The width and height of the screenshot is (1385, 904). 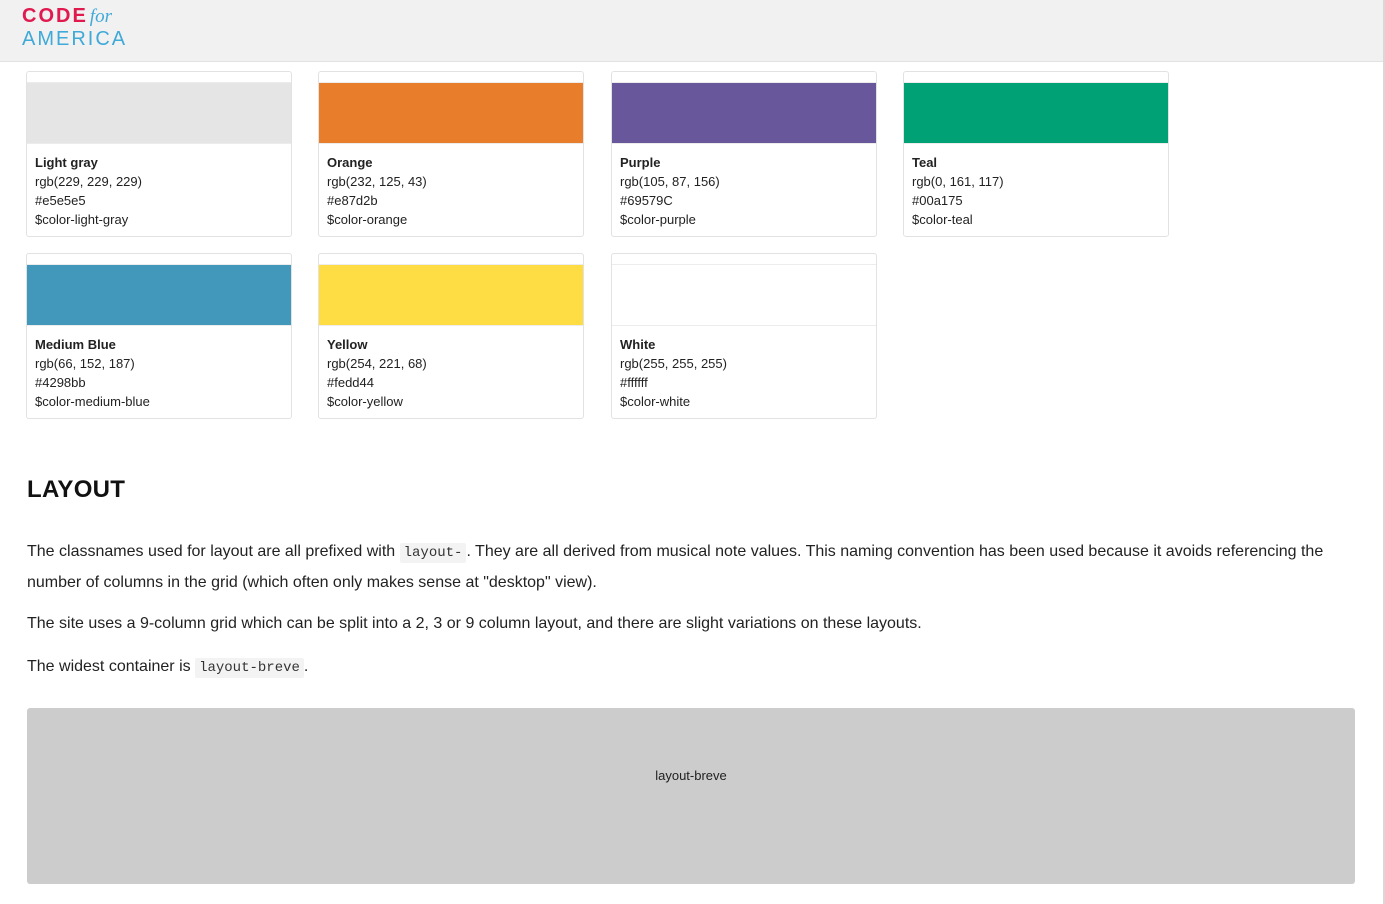 What do you see at coordinates (365, 401) in the screenshot?
I see `swatch-variable: $color-yellow` at bounding box center [365, 401].